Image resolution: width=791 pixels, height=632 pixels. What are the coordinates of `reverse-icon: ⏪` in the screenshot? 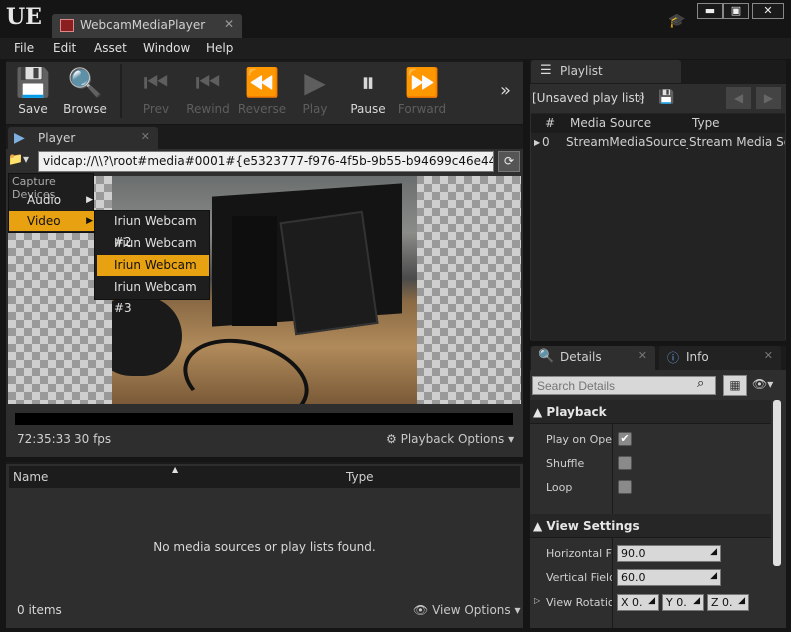 It's located at (262, 82).